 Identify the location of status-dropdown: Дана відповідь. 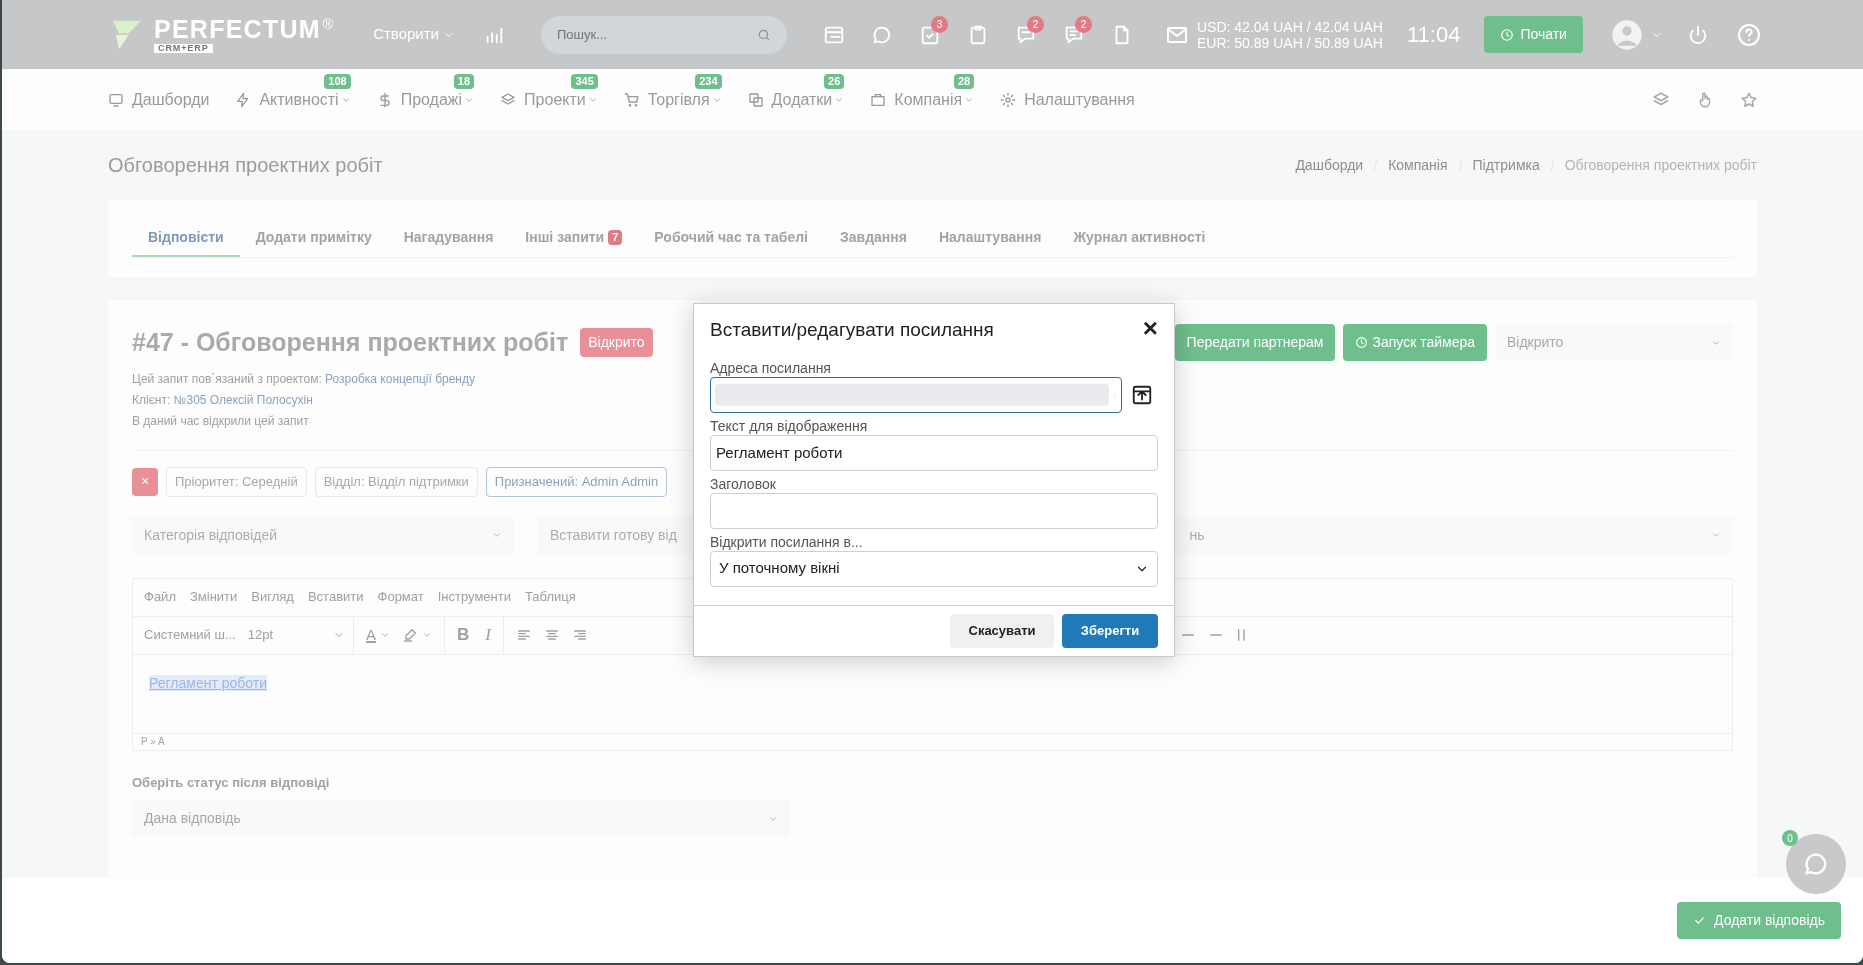
(461, 818).